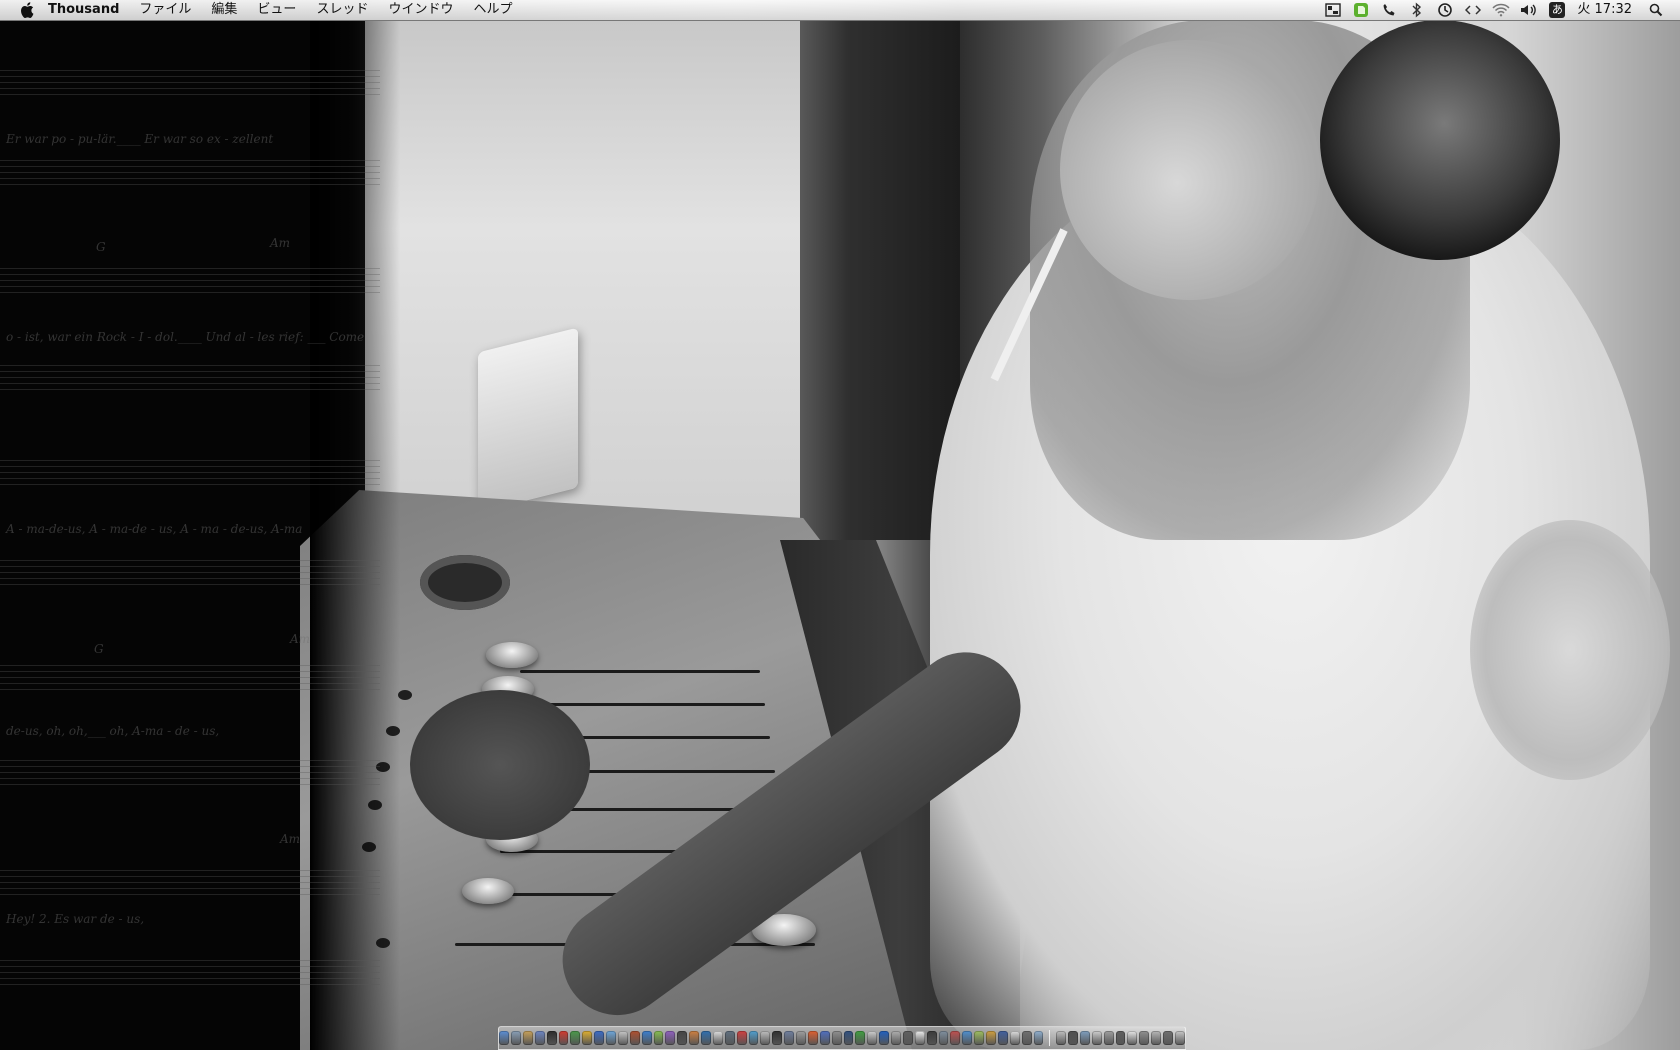 This screenshot has height=1050, width=1680. Describe the element at coordinates (1417, 10) in the screenshot. I see `bluetooth-icon` at that location.